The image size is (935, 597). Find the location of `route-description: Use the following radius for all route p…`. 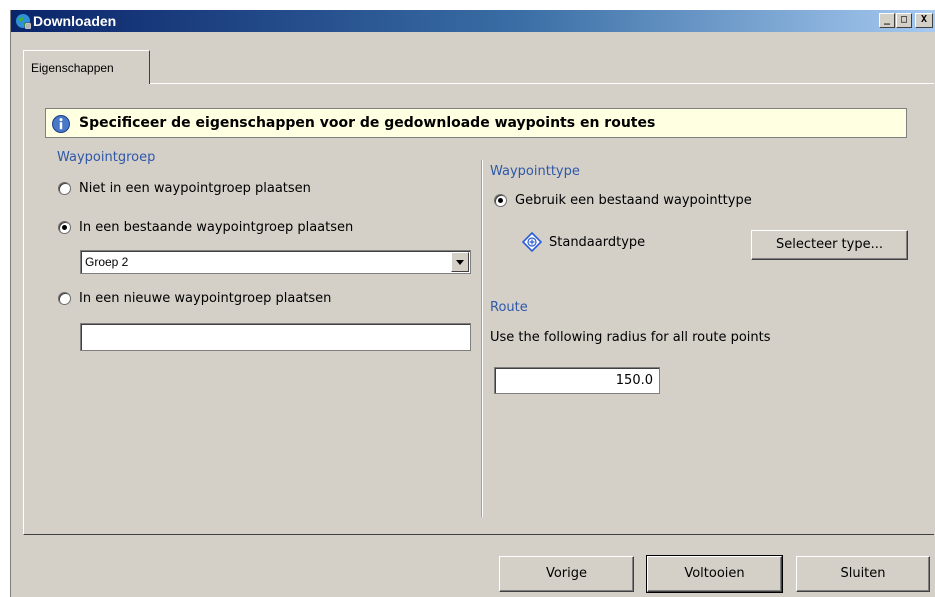

route-description: Use the following radius for all route p… is located at coordinates (630, 337).